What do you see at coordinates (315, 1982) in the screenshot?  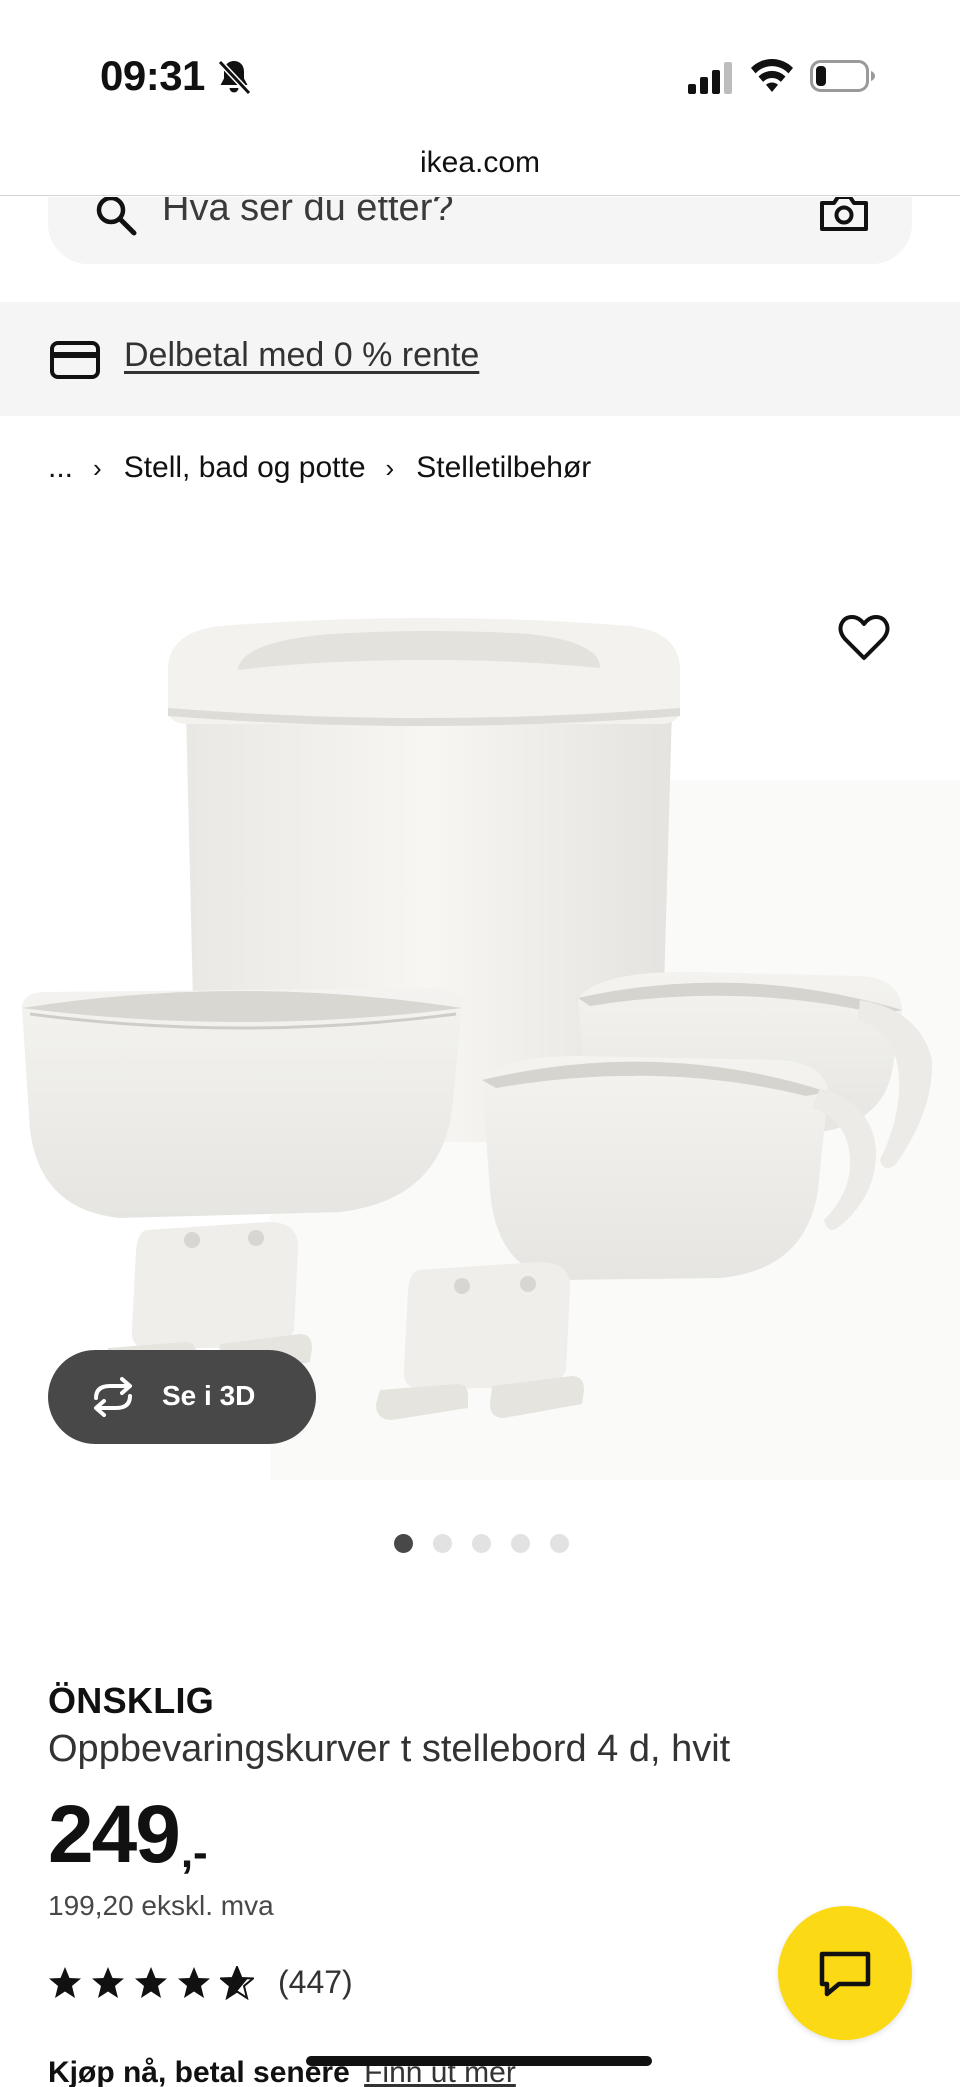 I see `review-count: (447)` at bounding box center [315, 1982].